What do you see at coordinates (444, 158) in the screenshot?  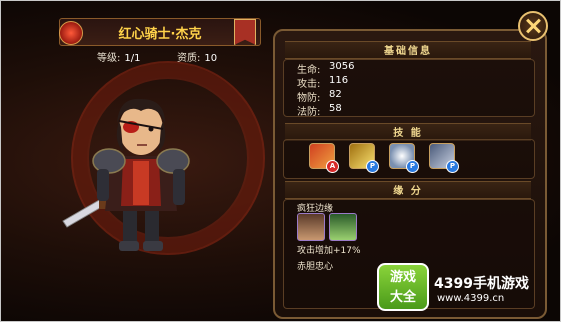 I see `knight-helmet-skill-icon: P` at bounding box center [444, 158].